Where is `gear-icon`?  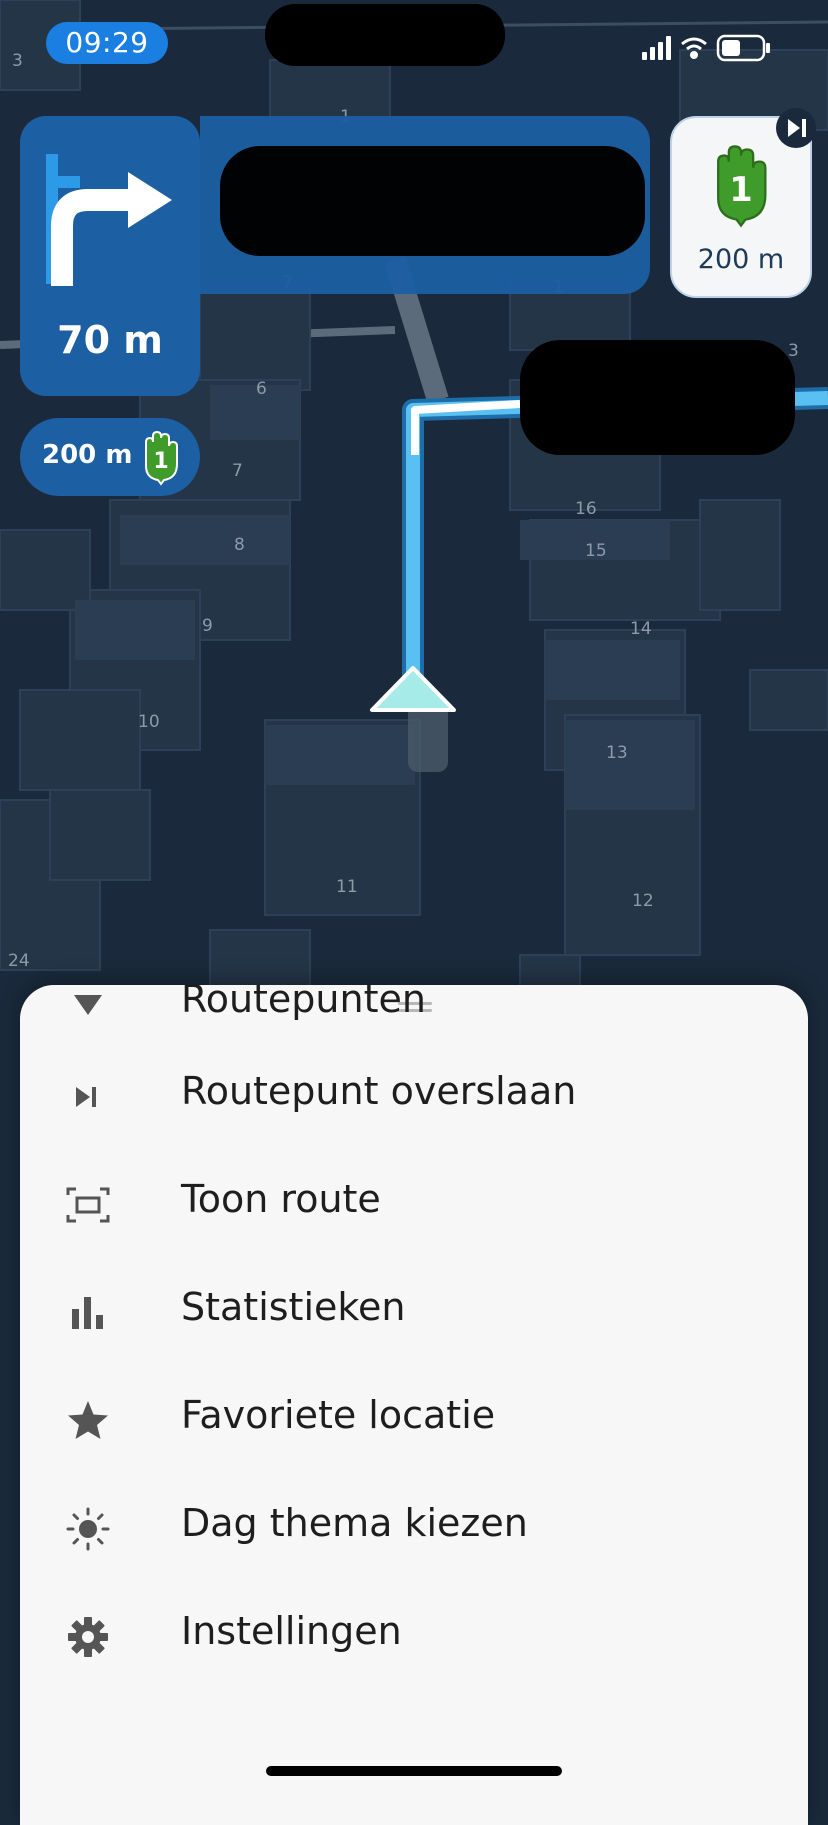 gear-icon is located at coordinates (88, 1637).